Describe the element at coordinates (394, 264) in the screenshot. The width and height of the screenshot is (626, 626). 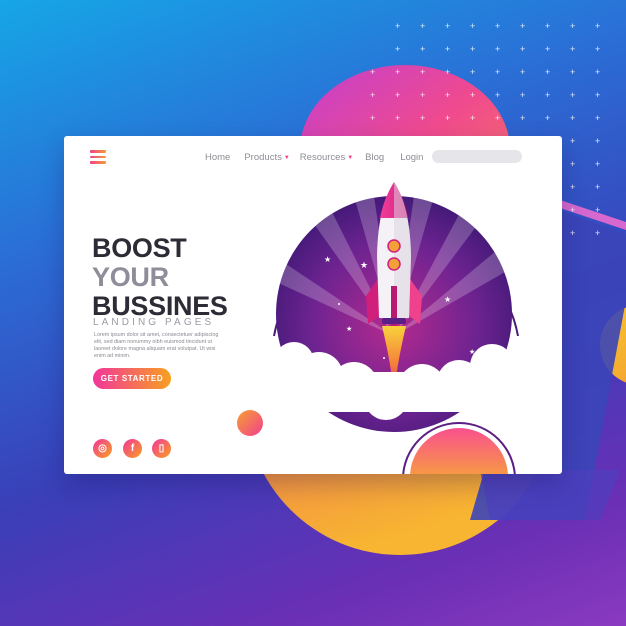
I see `rocket-window-bottom` at that location.